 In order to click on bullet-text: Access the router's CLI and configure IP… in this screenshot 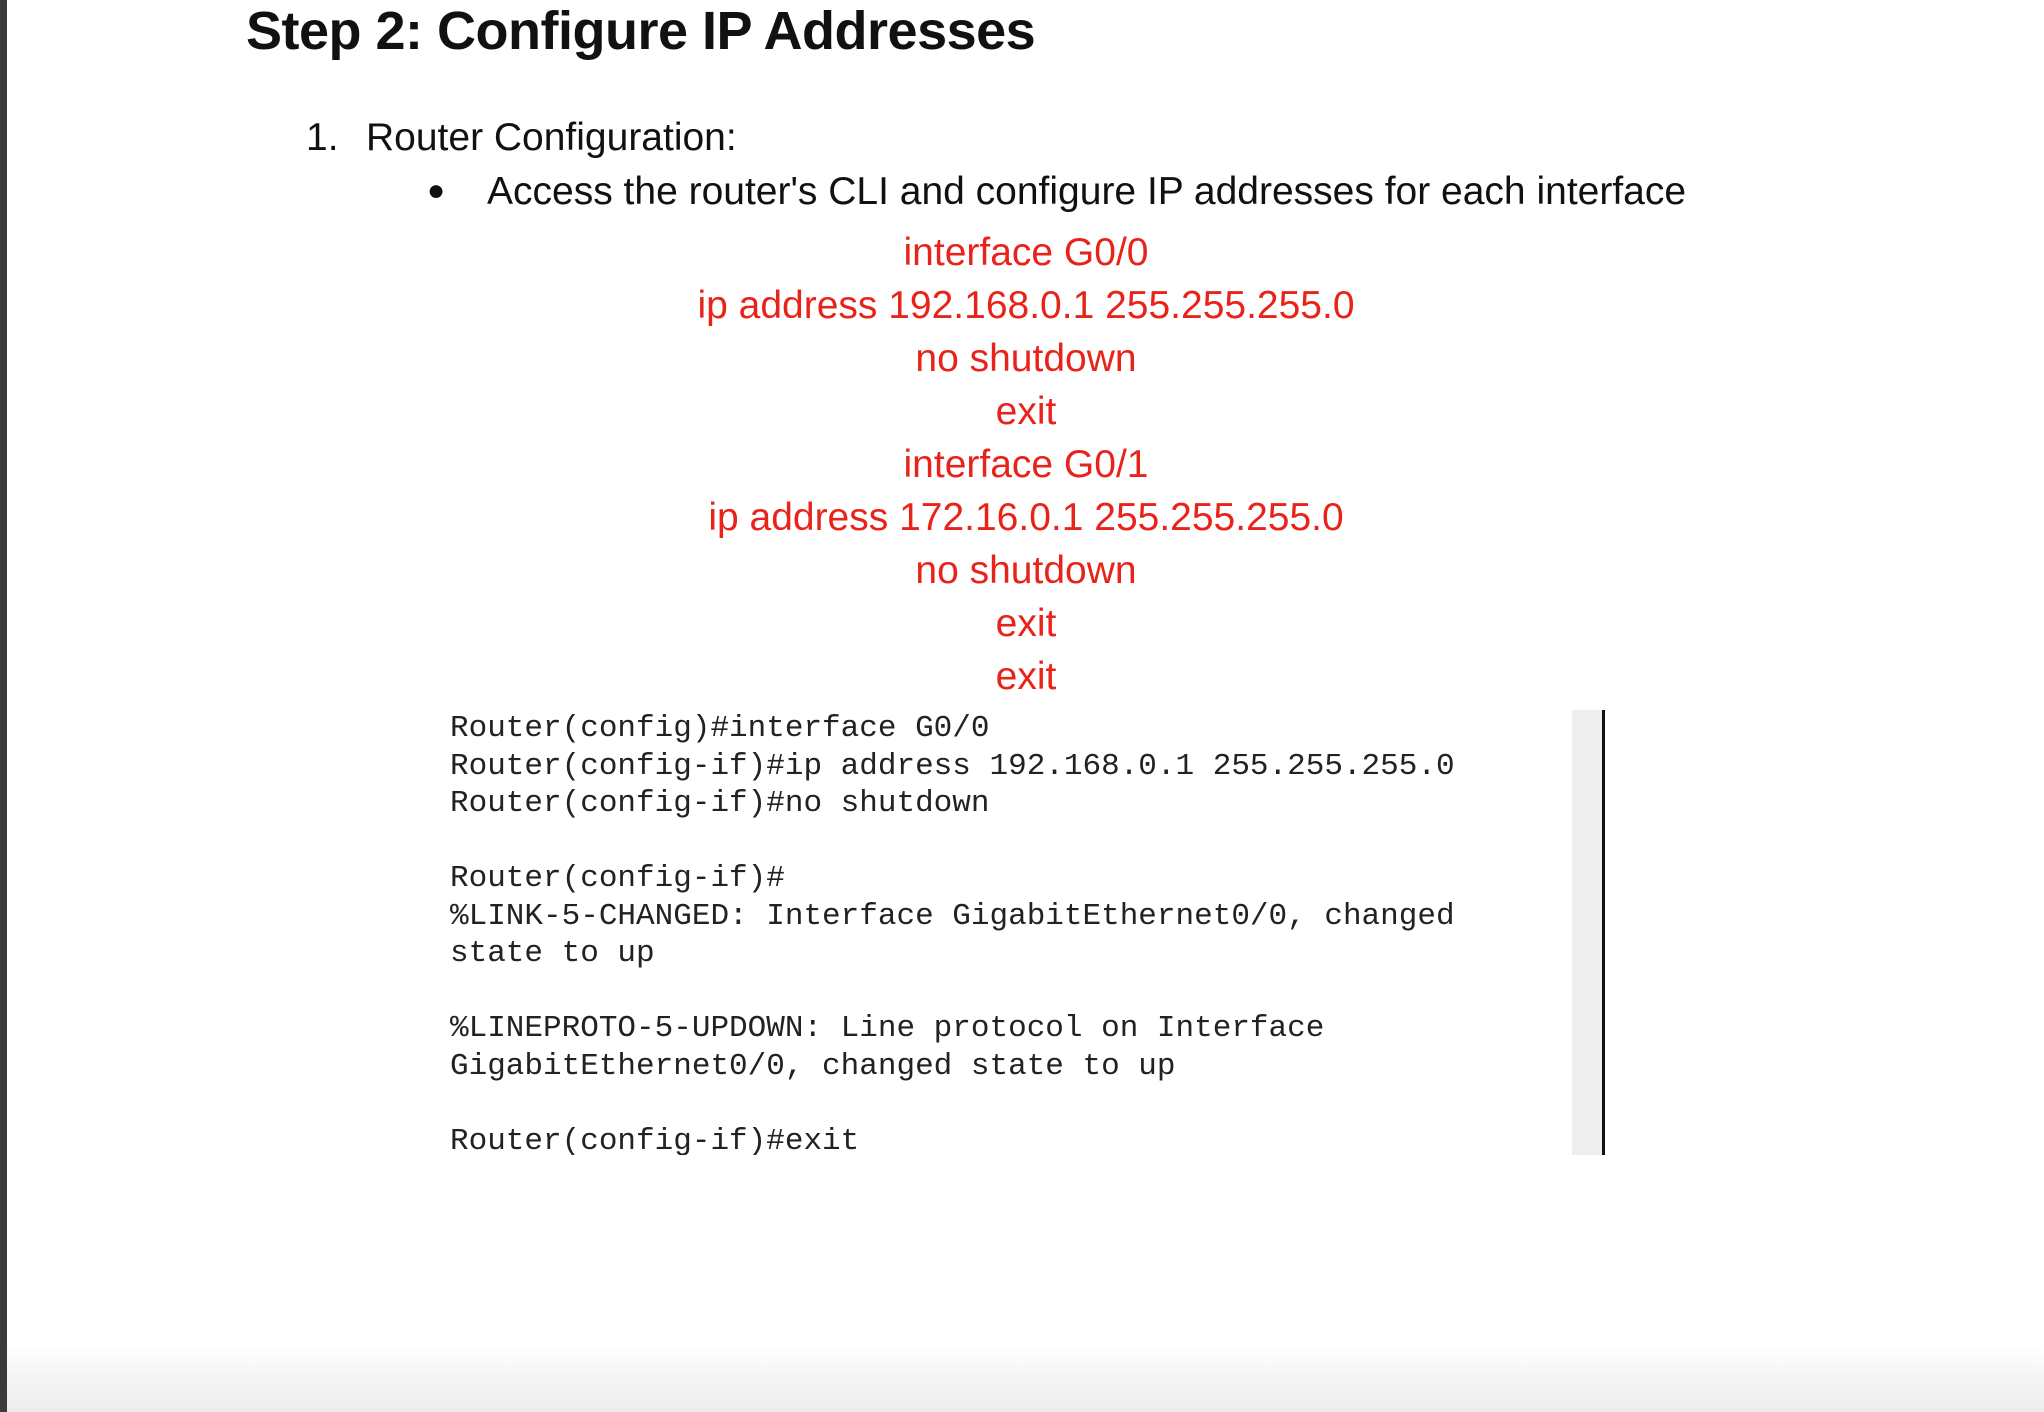, I will do `click(1087, 191)`.